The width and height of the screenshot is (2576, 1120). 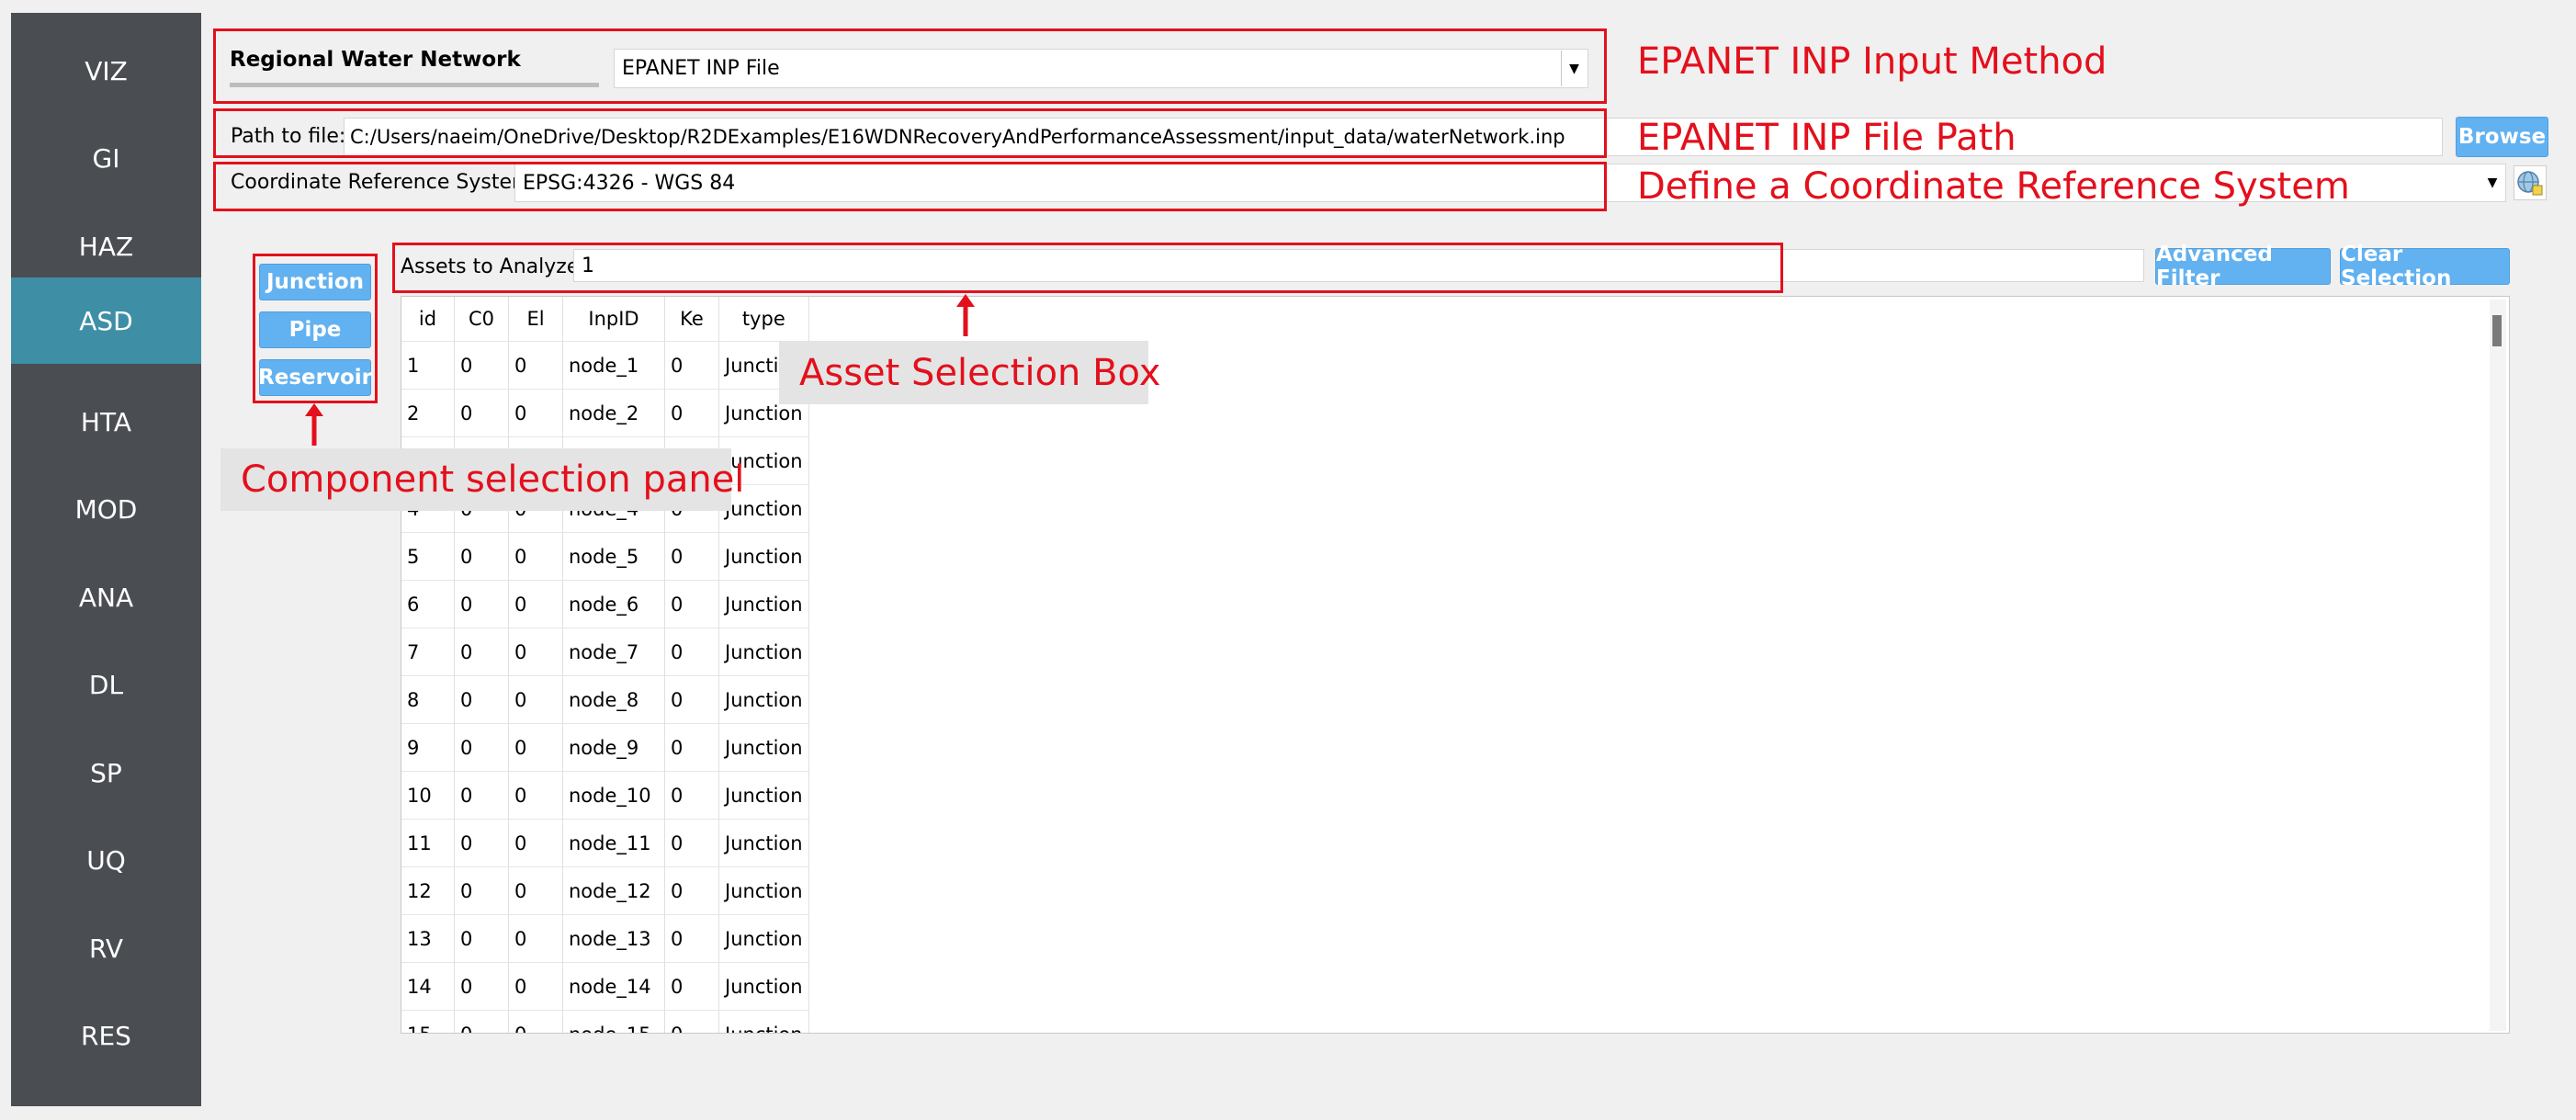 What do you see at coordinates (428, 987) in the screenshot?
I see `cell-id: 14` at bounding box center [428, 987].